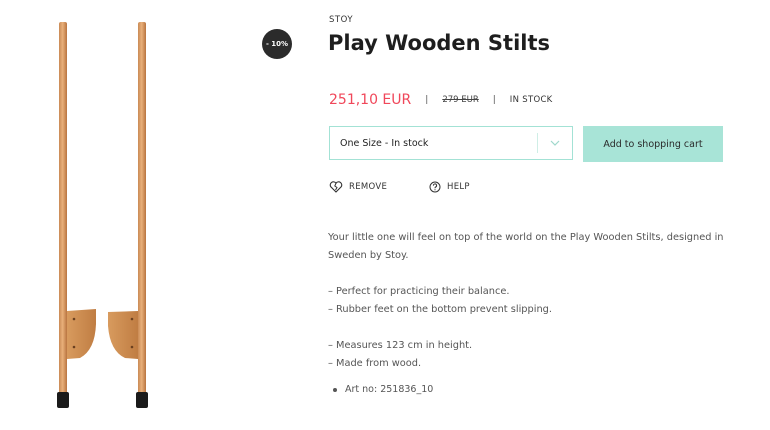  Describe the element at coordinates (341, 20) in the screenshot. I see `brand-name: STOY` at that location.